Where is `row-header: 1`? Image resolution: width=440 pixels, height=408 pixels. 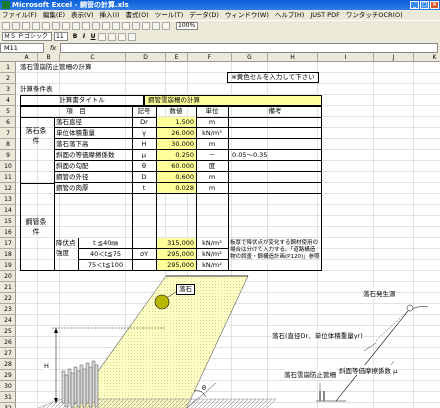
row-header: 1 is located at coordinates (8, 67).